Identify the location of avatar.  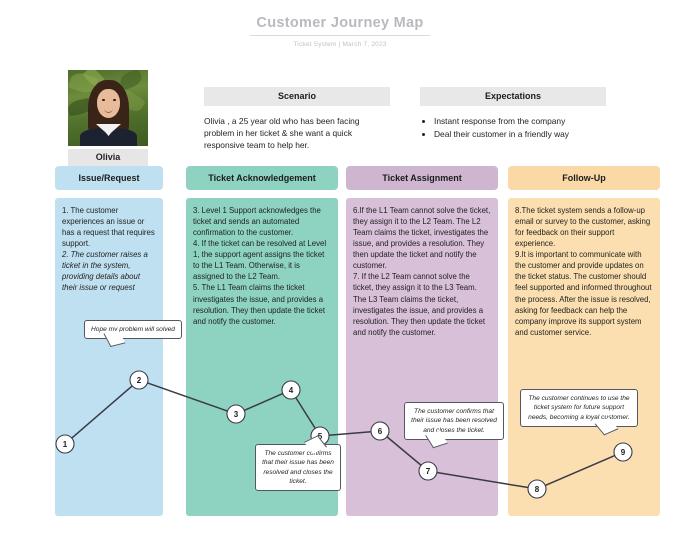
(108, 108).